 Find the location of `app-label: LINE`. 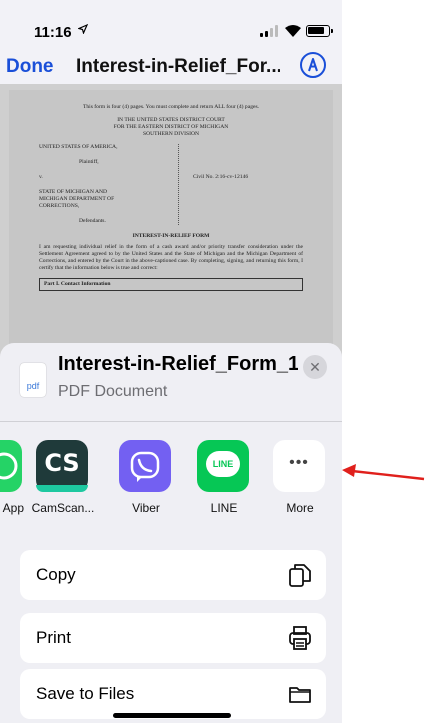

app-label: LINE is located at coordinates (224, 508).